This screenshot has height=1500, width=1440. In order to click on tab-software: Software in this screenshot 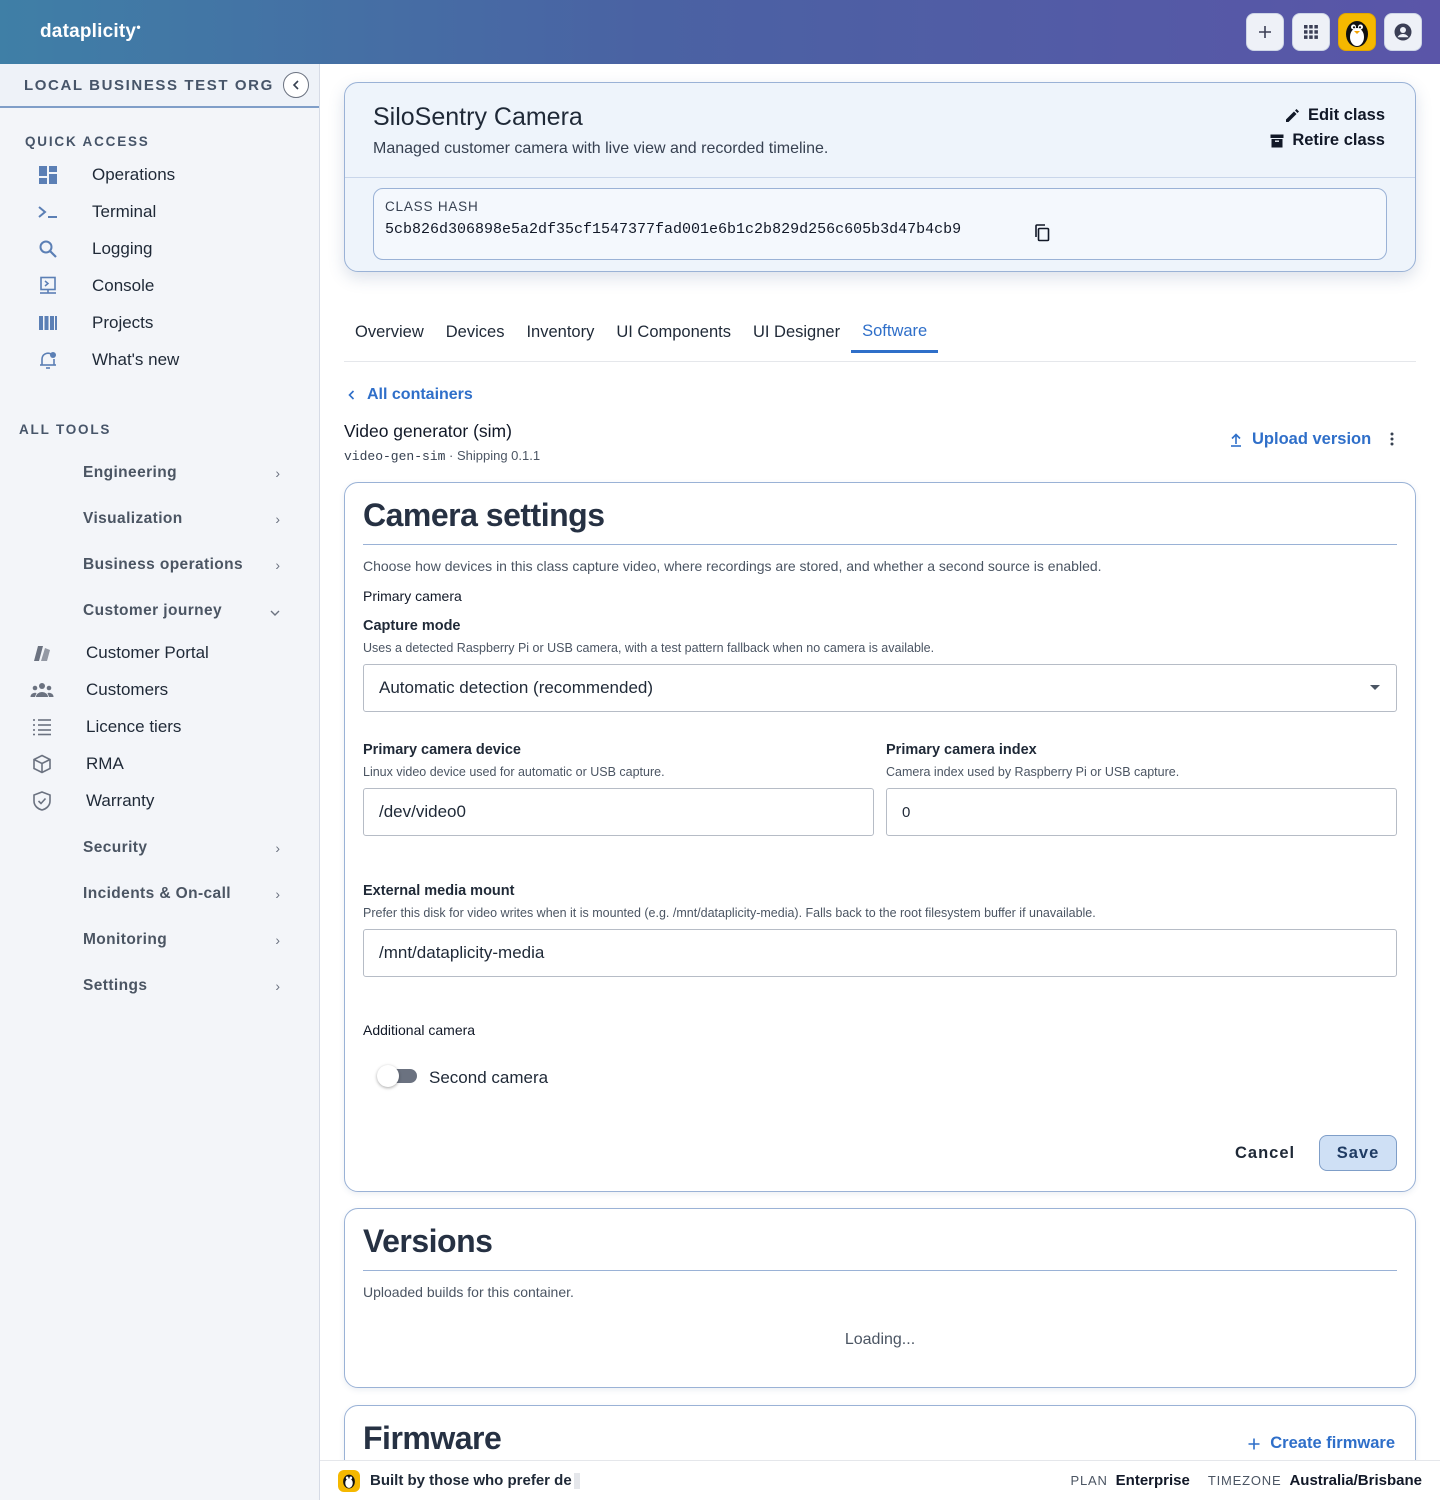, I will do `click(895, 332)`.